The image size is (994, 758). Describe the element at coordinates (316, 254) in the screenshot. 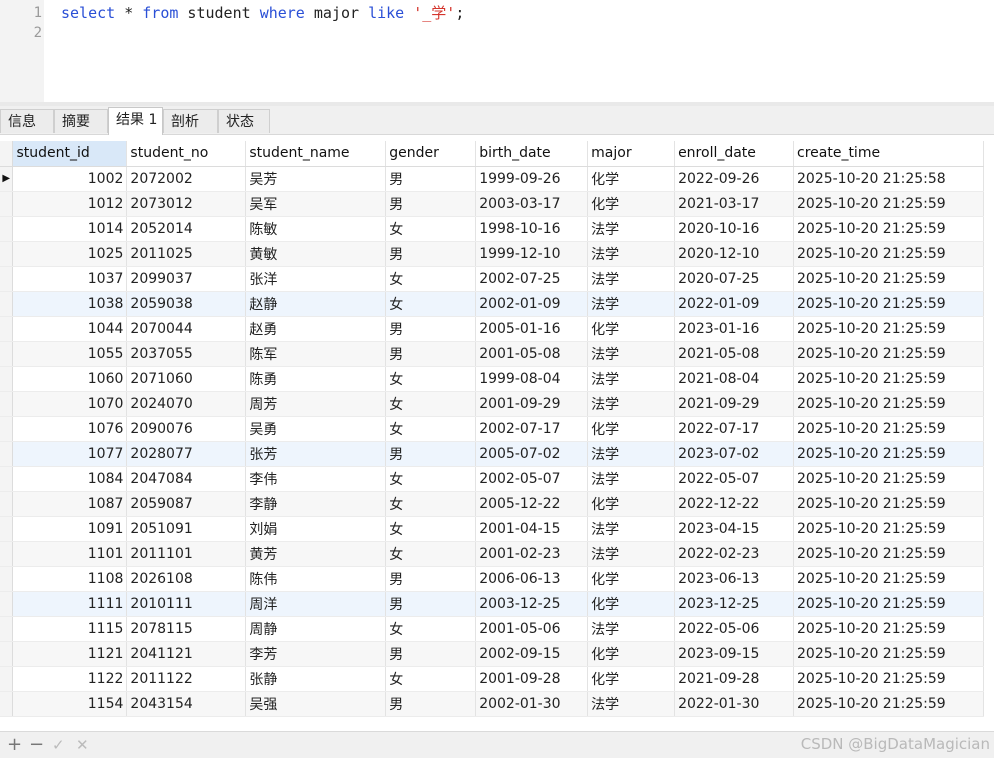

I see `cell-student-name: 黄敏` at that location.